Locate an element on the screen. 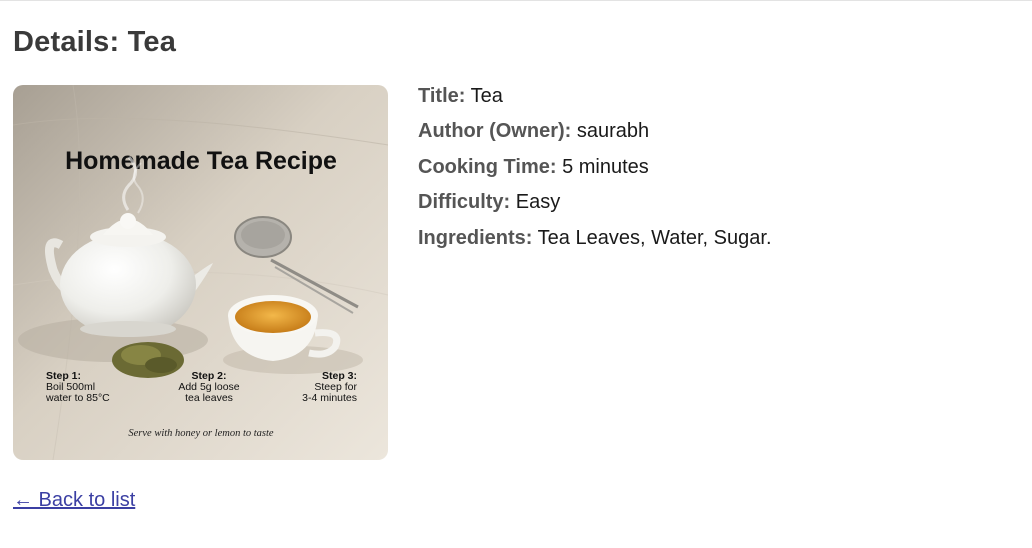 The width and height of the screenshot is (1032, 548). back-to-list-link: ← Back to list is located at coordinates (74, 500).